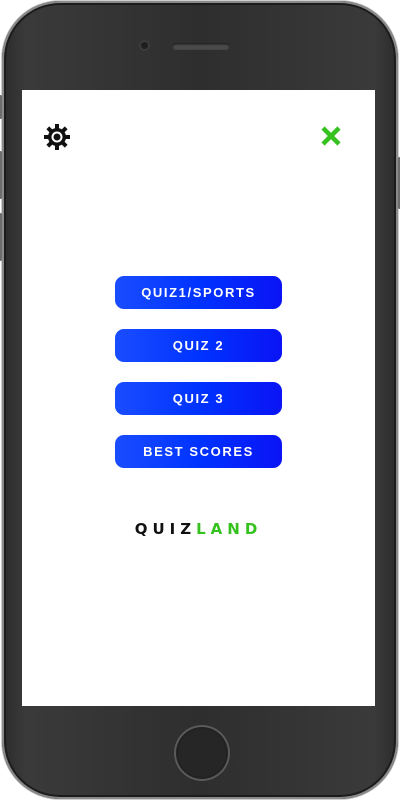 The height and width of the screenshot is (800, 400). I want to click on logo-part-quiz: QUIZ, so click(165, 529).